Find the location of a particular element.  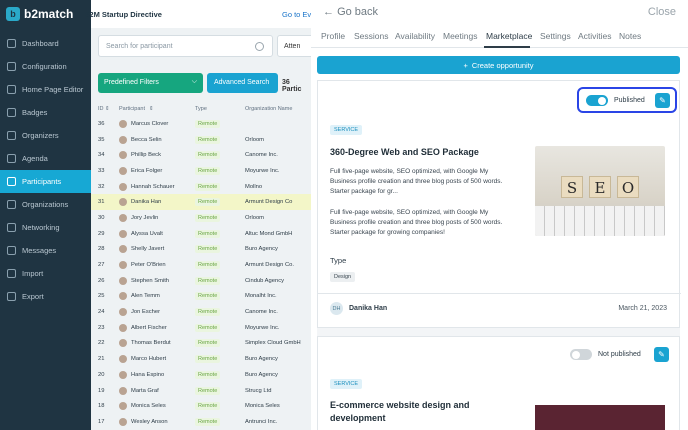

row-participant: Shelly Javert is located at coordinates (157, 249).